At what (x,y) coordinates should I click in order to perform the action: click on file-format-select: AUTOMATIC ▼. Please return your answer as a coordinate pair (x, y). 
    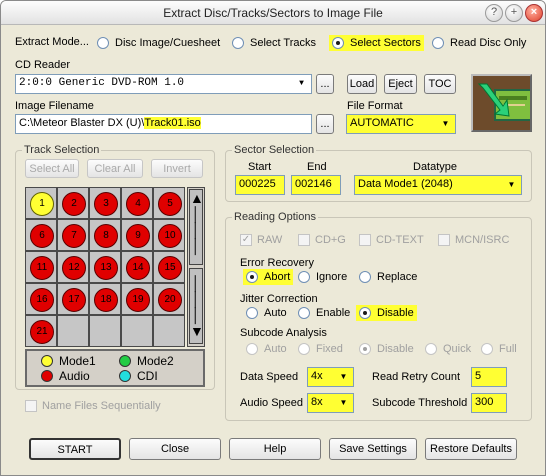
    Looking at the image, I should click on (401, 124).